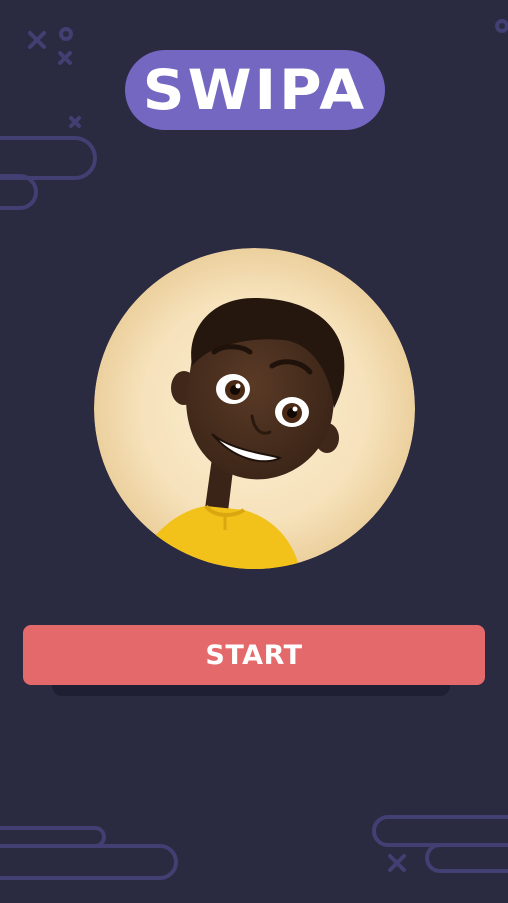  I want to click on app-logo: SWIPA, so click(255, 90).